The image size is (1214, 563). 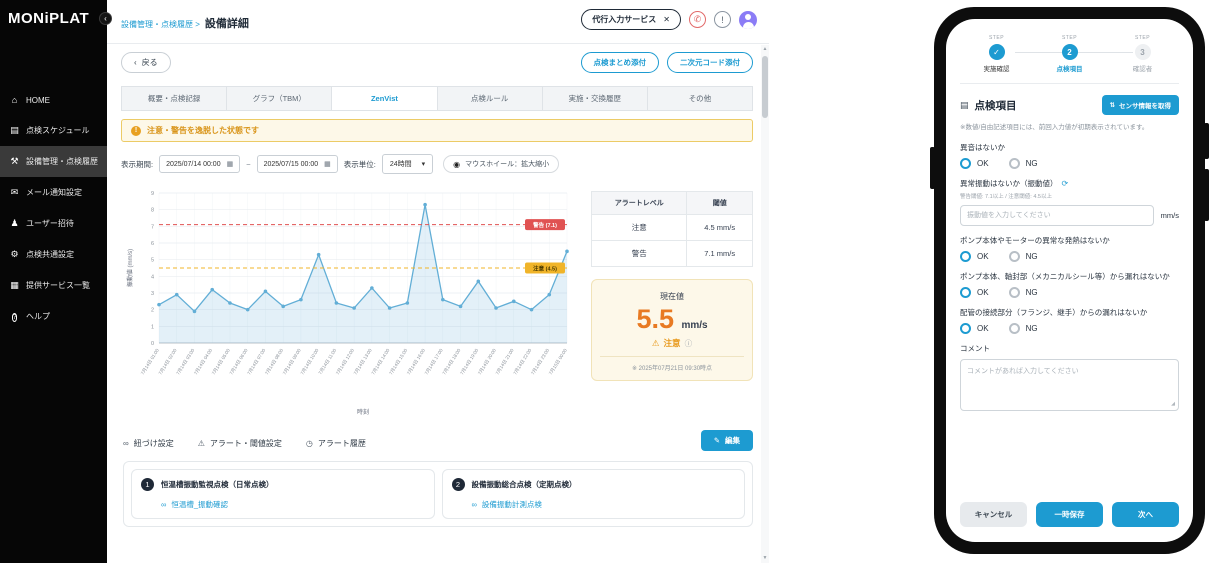 I want to click on question-text: ポンプ本体やモーターの異常な発熱はないか, so click(x=1035, y=241).